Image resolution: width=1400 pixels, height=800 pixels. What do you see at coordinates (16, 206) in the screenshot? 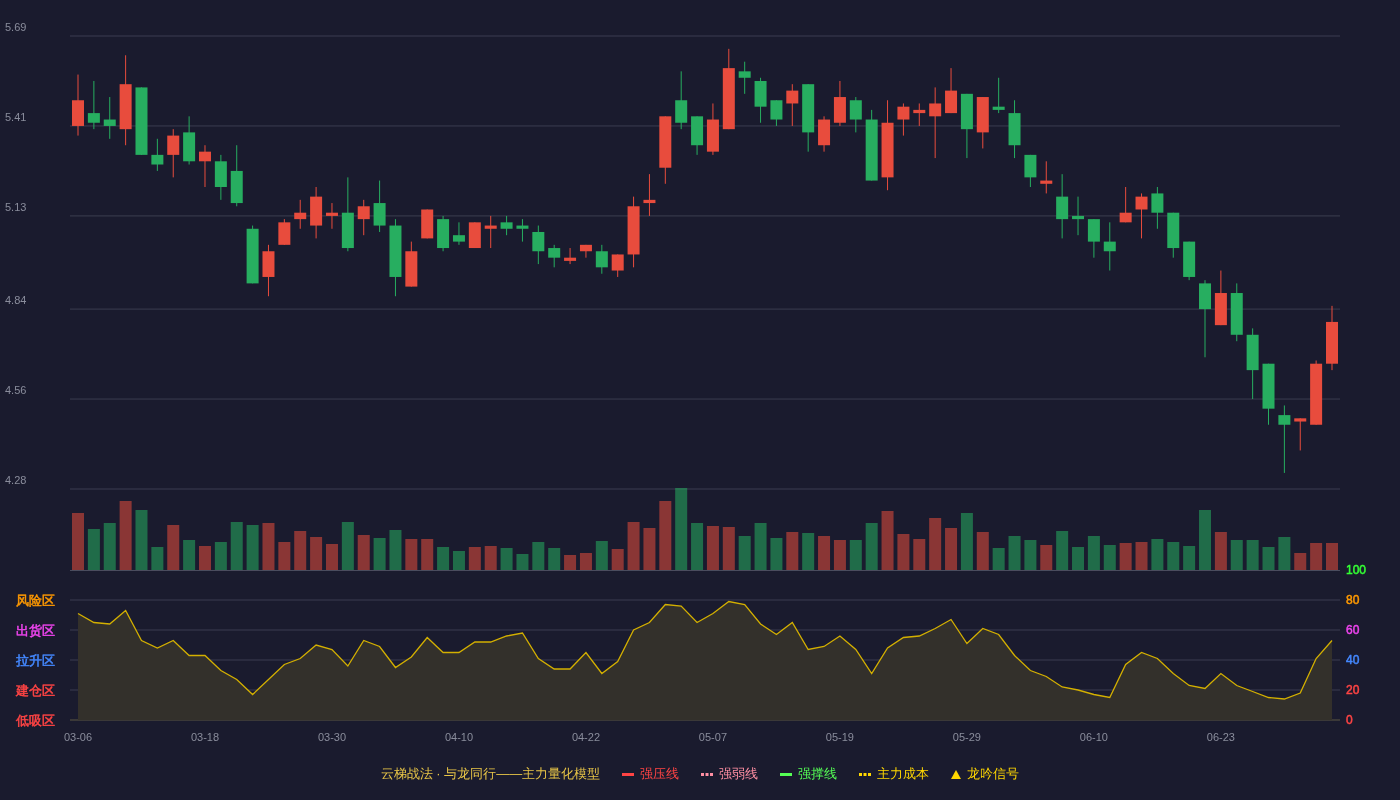
I see `axis-label: 5.13` at bounding box center [16, 206].